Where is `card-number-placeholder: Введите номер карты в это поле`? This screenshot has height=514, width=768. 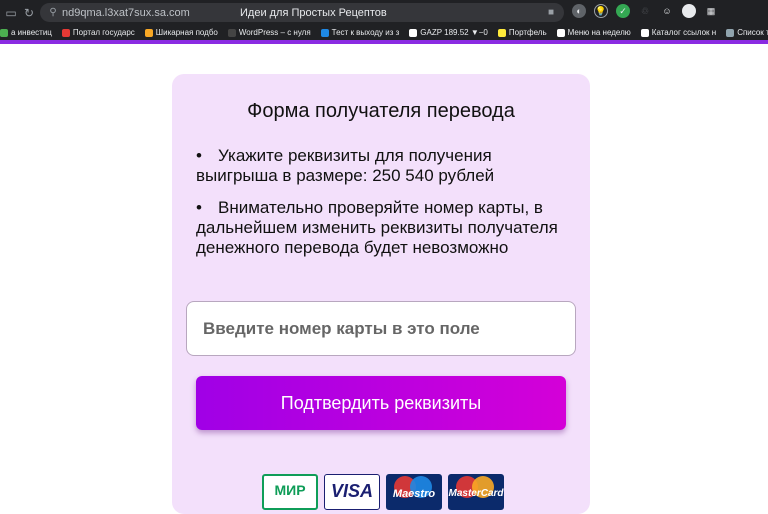
card-number-placeholder: Введите номер карты в это поле is located at coordinates (341, 328).